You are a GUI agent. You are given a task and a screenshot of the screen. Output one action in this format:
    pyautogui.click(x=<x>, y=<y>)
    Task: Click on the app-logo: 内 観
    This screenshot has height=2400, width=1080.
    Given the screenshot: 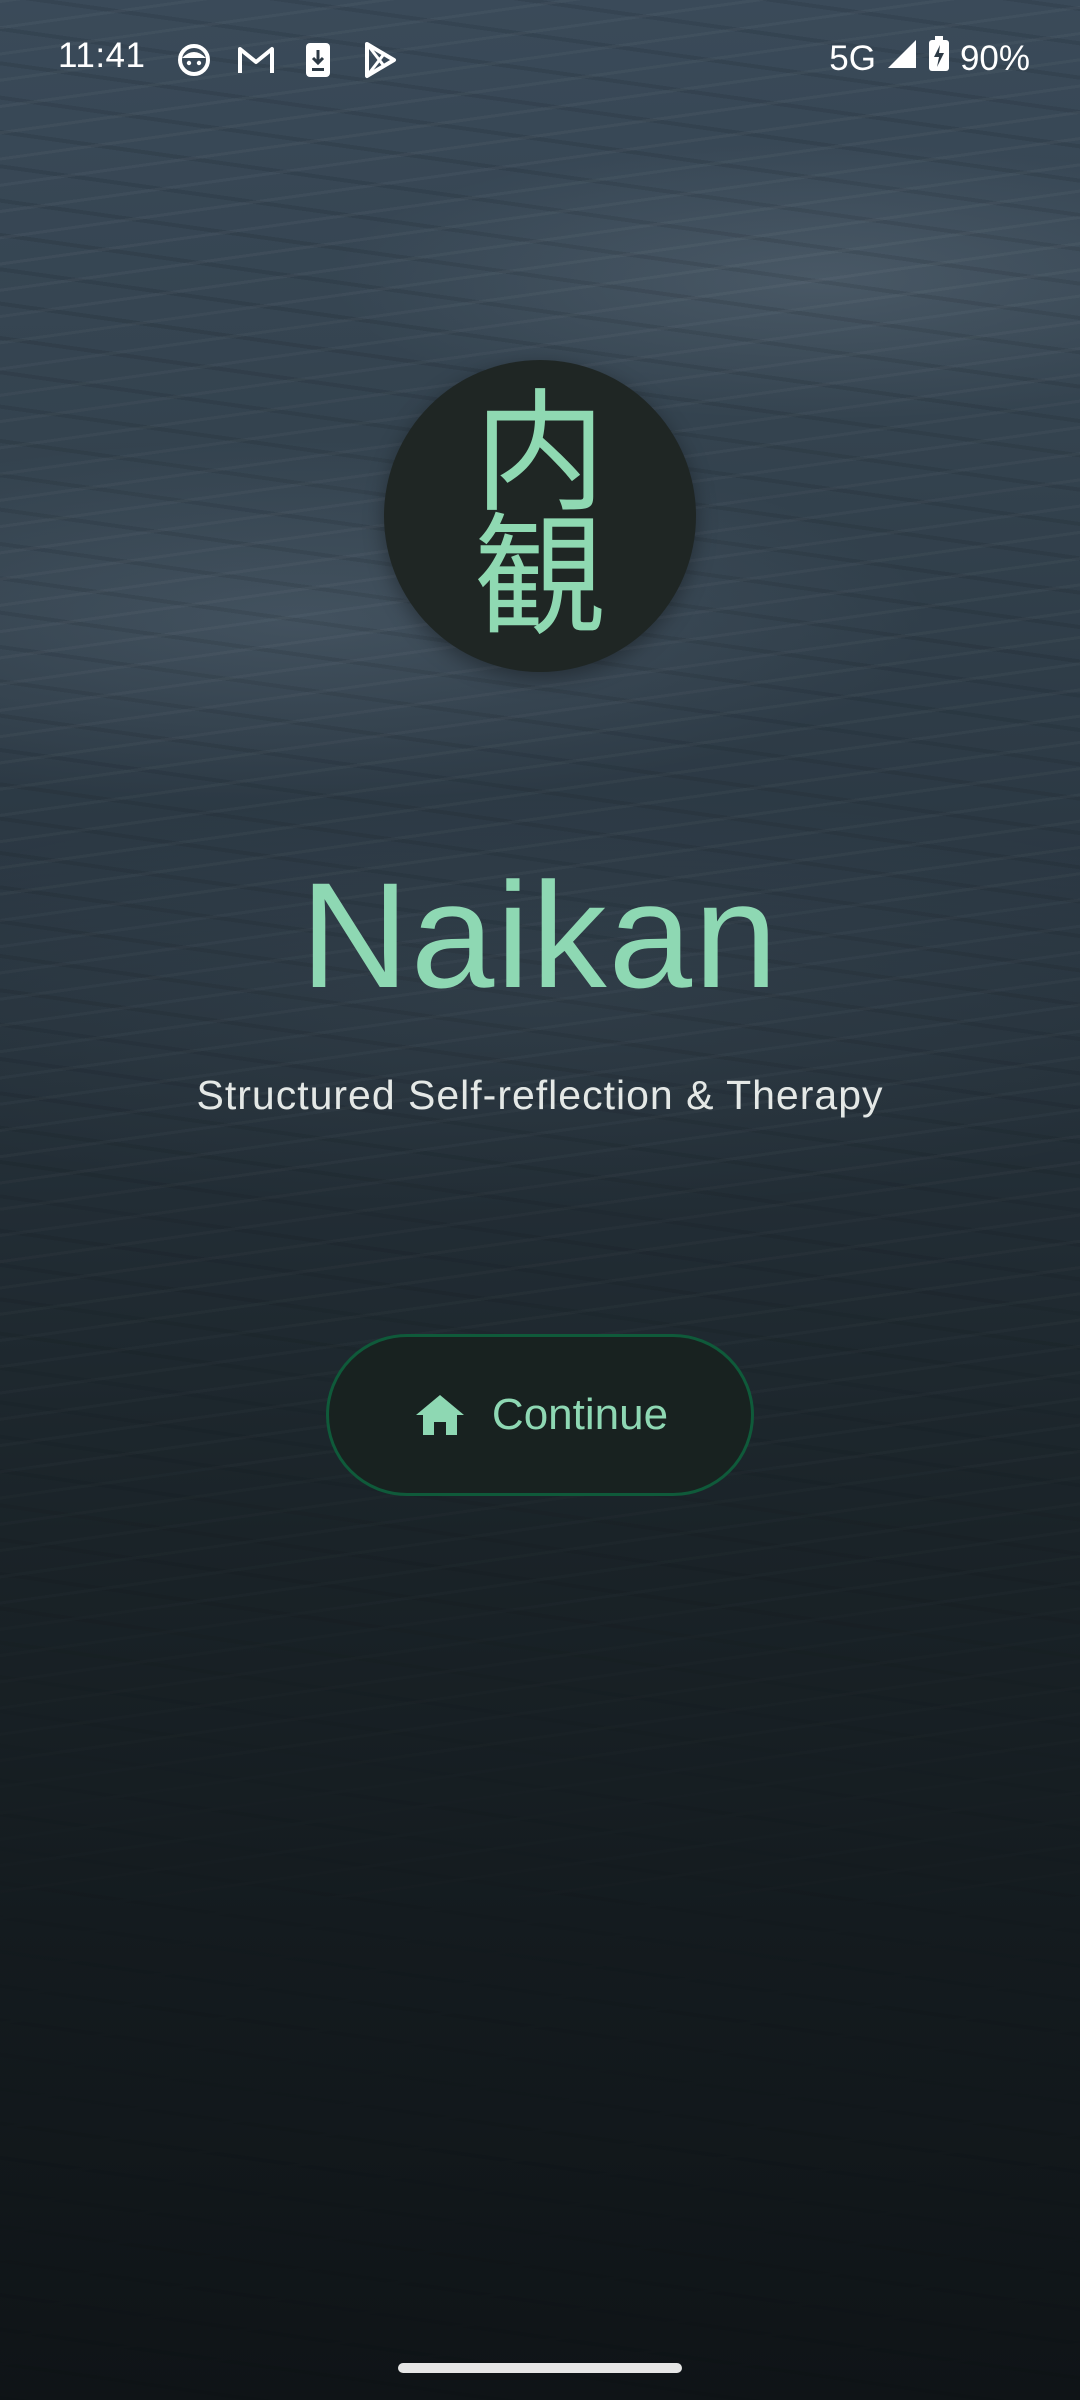 What is the action you would take?
    pyautogui.click(x=540, y=516)
    